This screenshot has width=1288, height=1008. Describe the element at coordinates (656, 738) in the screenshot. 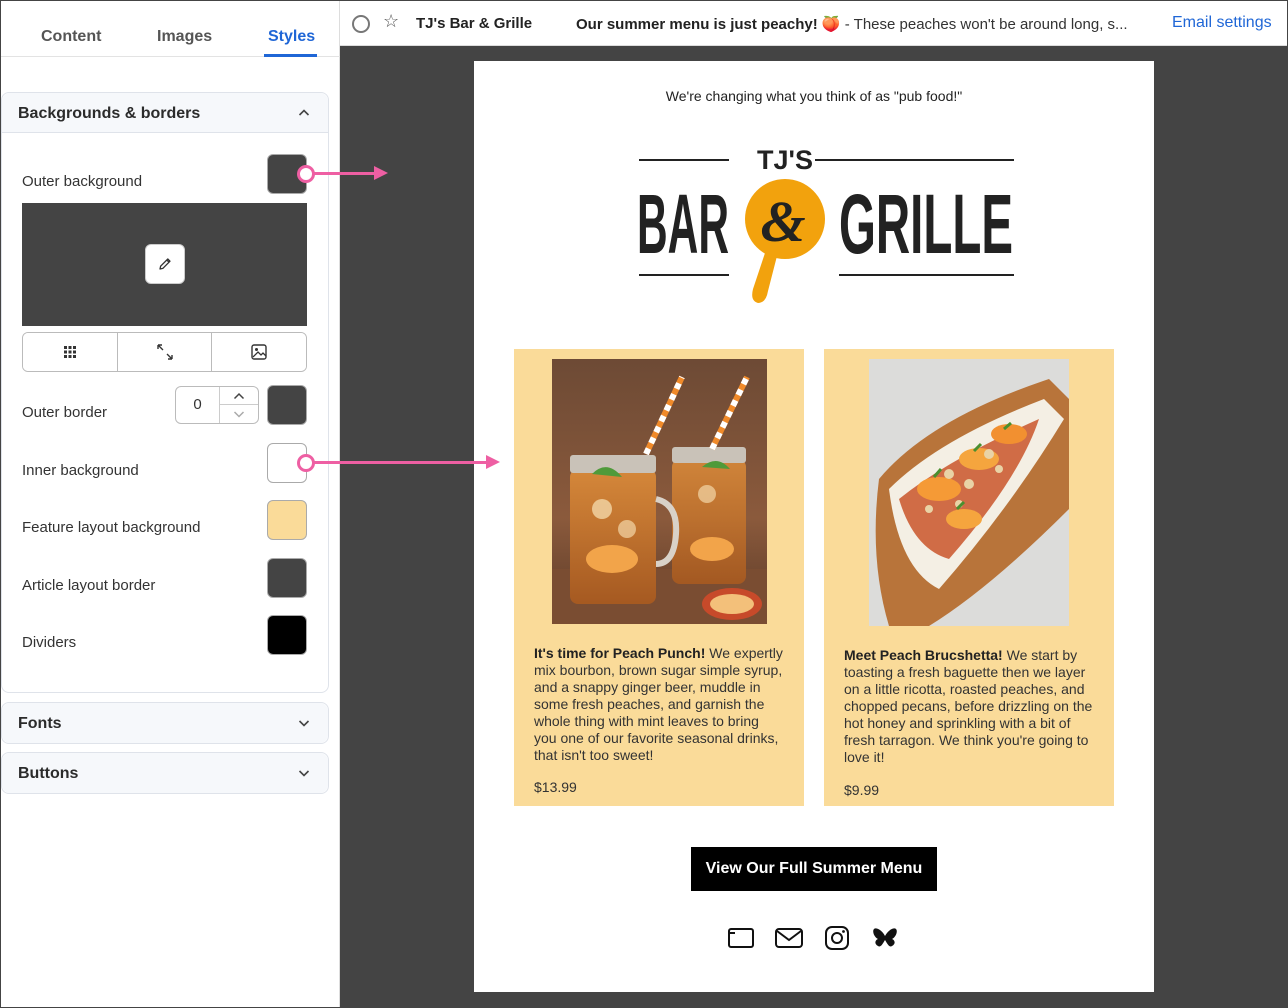

I see `card-text-line: you one of our favorite seasonal drinks,` at that location.